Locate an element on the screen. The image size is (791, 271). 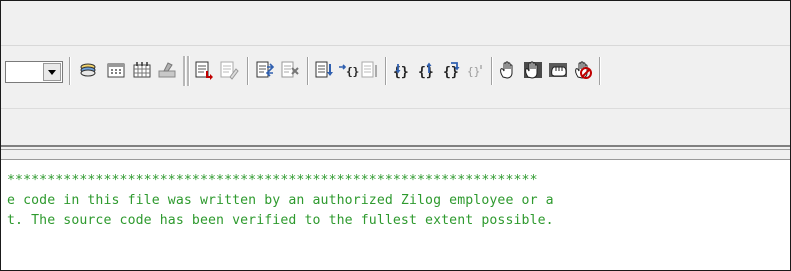
step-over-braces-icon: {} is located at coordinates (402, 70).